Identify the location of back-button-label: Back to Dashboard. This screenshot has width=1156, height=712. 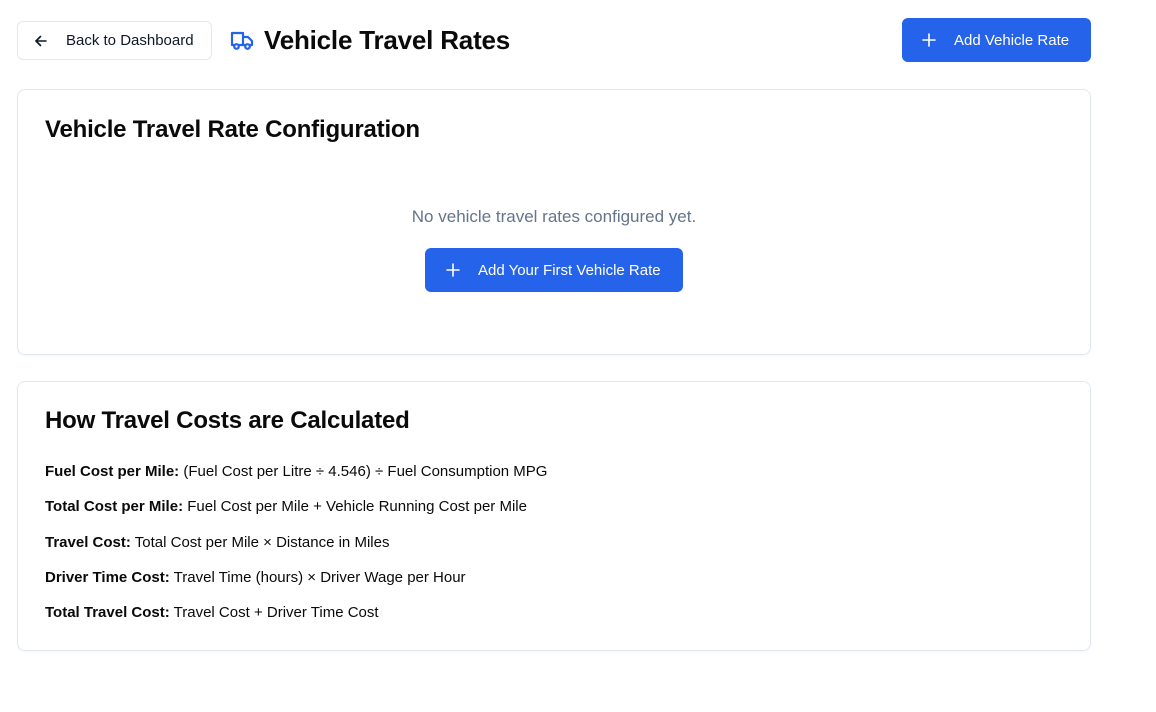
(130, 40).